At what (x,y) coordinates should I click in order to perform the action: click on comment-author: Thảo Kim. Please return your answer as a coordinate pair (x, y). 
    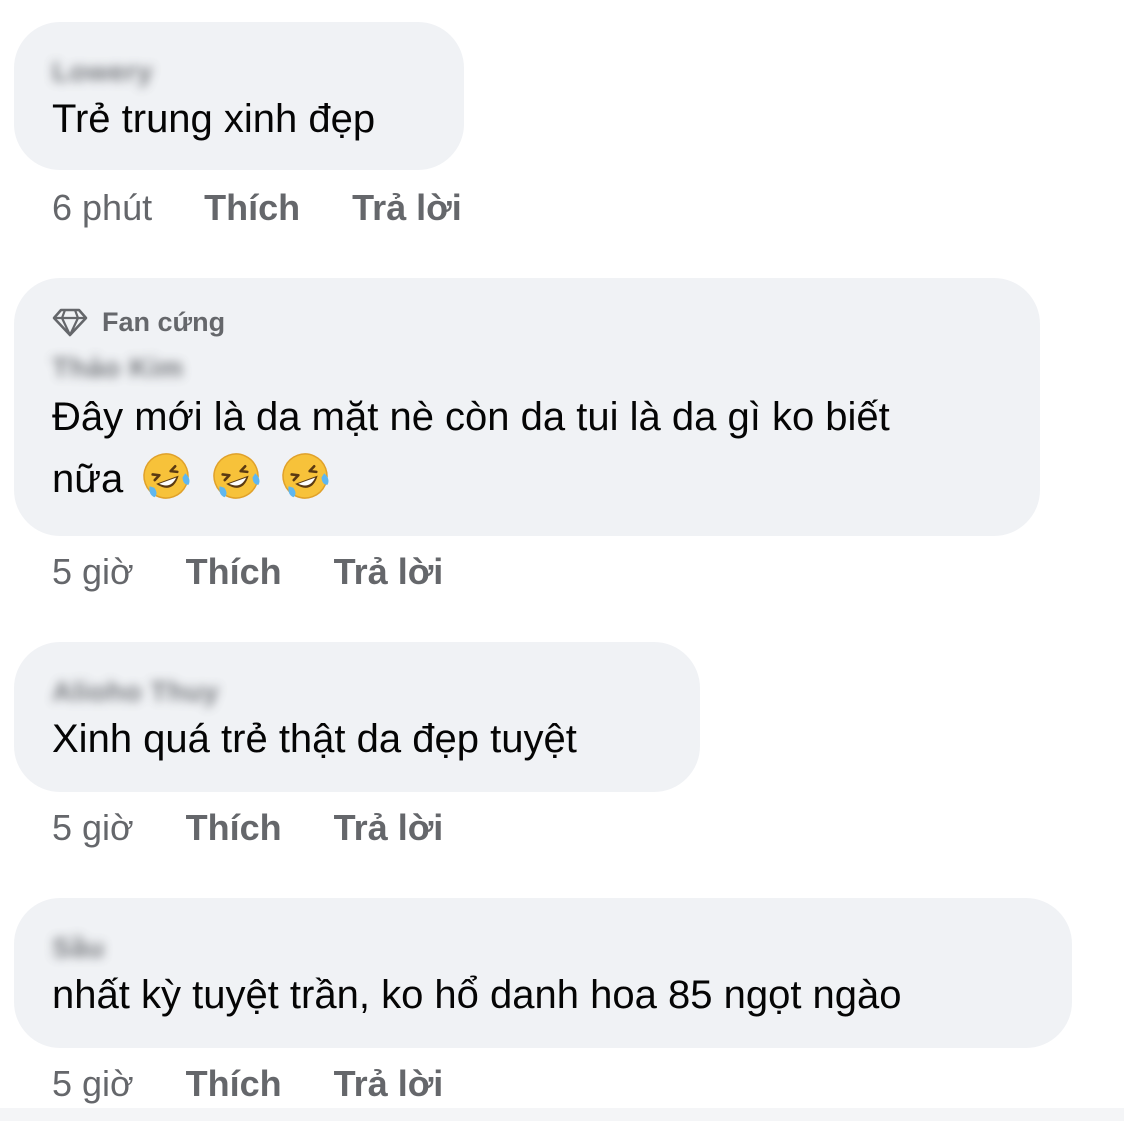
    Looking at the image, I should click on (527, 368).